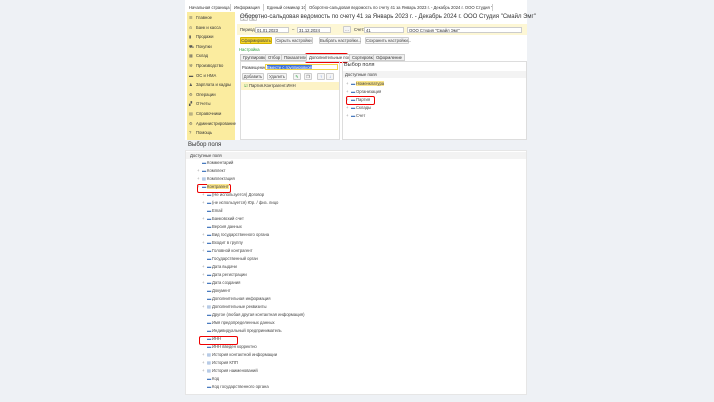 The height and width of the screenshot is (402, 714). I want to click on generate-button: Сформировать, so click(256, 40).